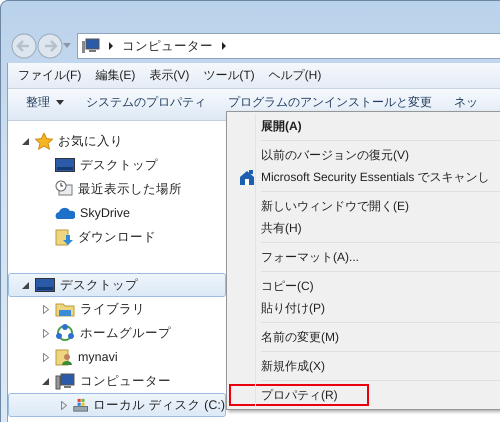 The width and height of the screenshot is (500, 422). I want to click on menu-item: 共有(H), so click(364, 228).